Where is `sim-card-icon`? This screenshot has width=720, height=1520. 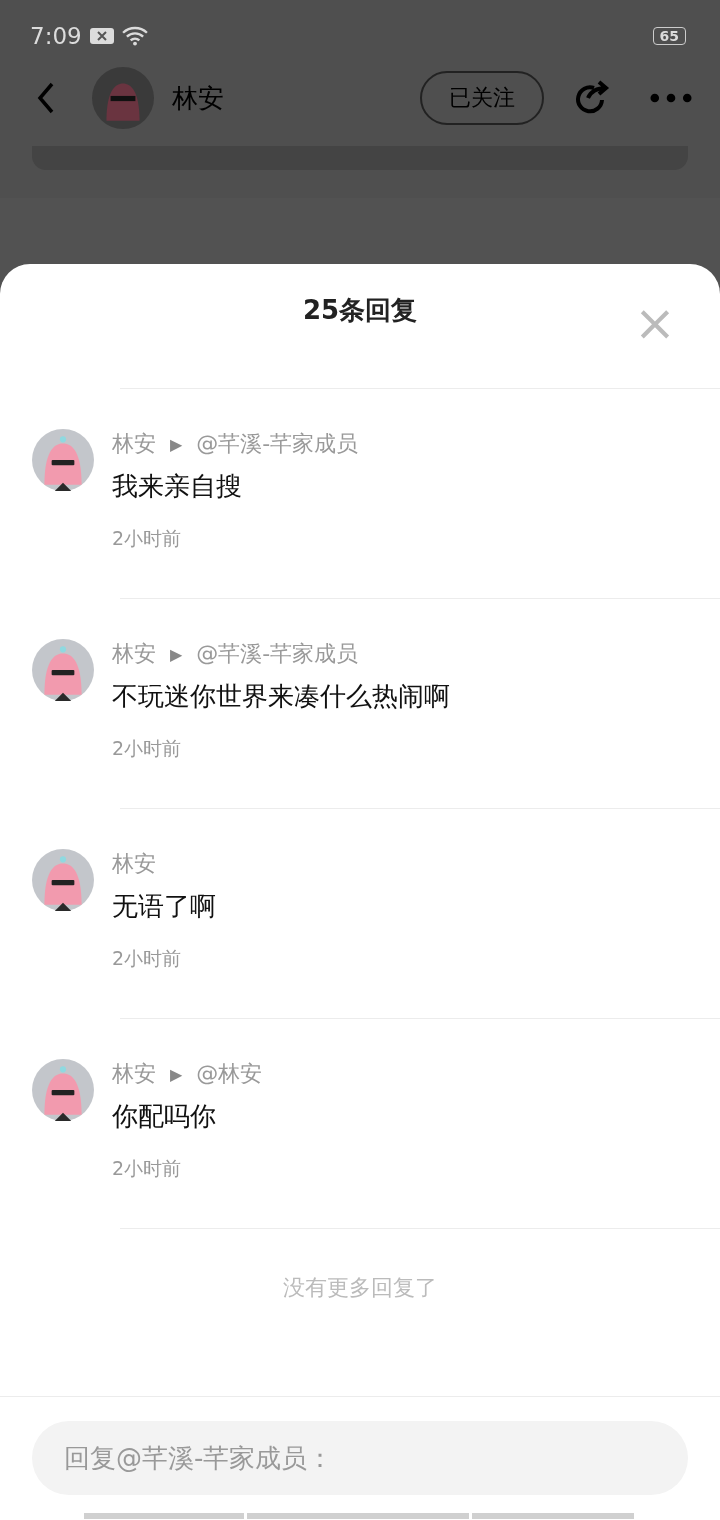 sim-card-icon is located at coordinates (101, 36).